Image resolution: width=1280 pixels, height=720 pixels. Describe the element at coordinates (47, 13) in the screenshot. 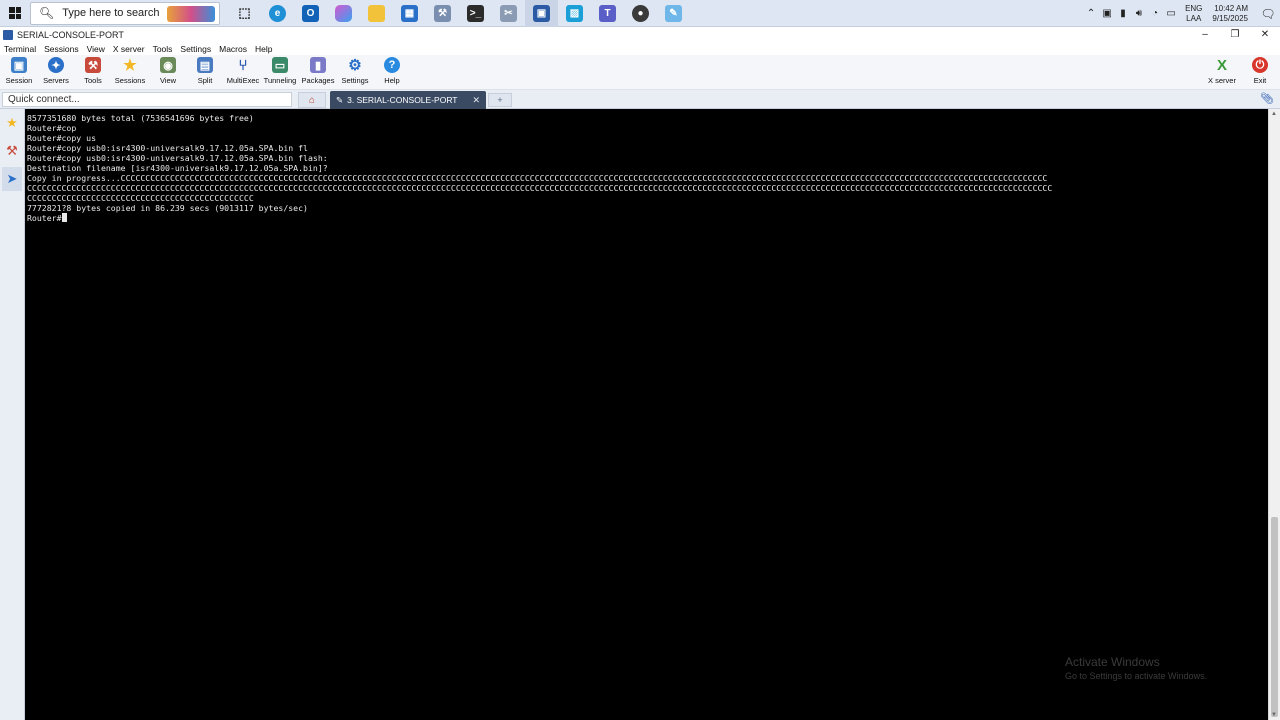

I see `search-icon: 🔍︎` at that location.